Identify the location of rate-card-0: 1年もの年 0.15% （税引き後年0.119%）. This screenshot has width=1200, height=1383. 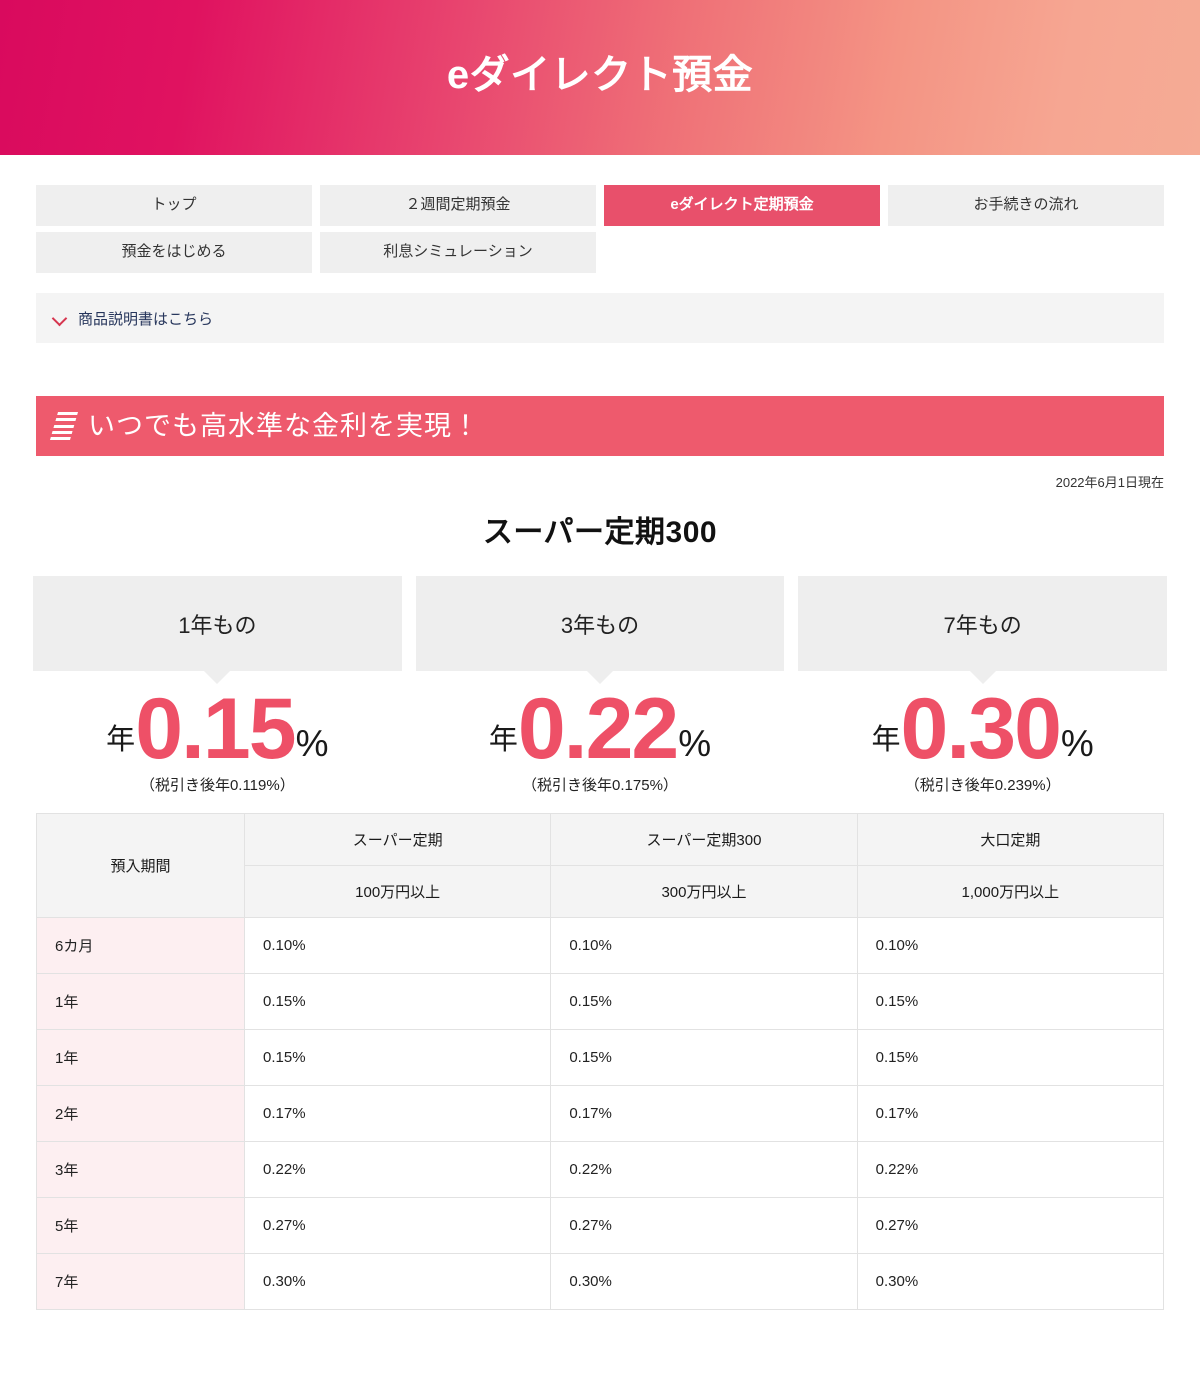
(217, 685).